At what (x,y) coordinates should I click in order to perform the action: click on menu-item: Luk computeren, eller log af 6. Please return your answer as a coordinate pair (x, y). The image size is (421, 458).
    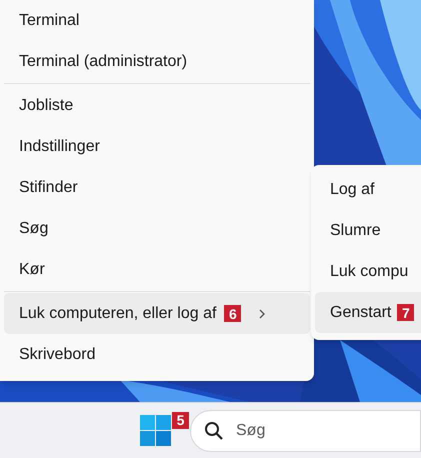
    Looking at the image, I should click on (157, 313).